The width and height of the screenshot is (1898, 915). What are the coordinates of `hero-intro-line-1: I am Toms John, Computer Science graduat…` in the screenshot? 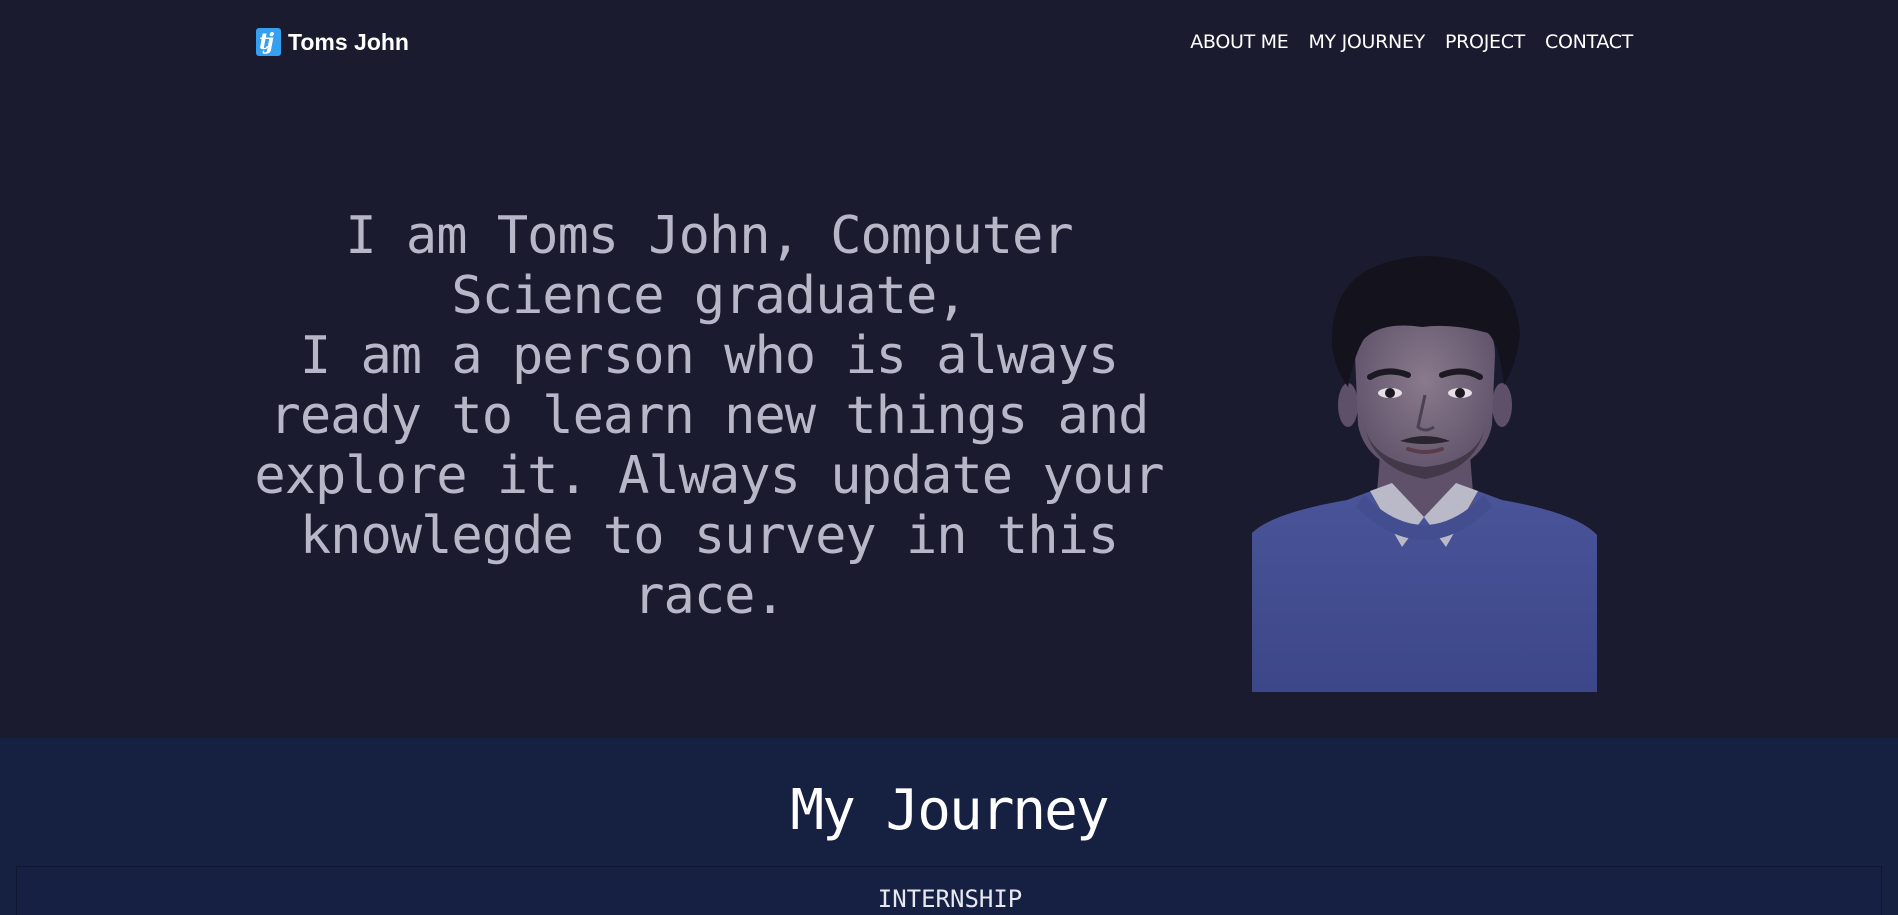 It's located at (709, 266).